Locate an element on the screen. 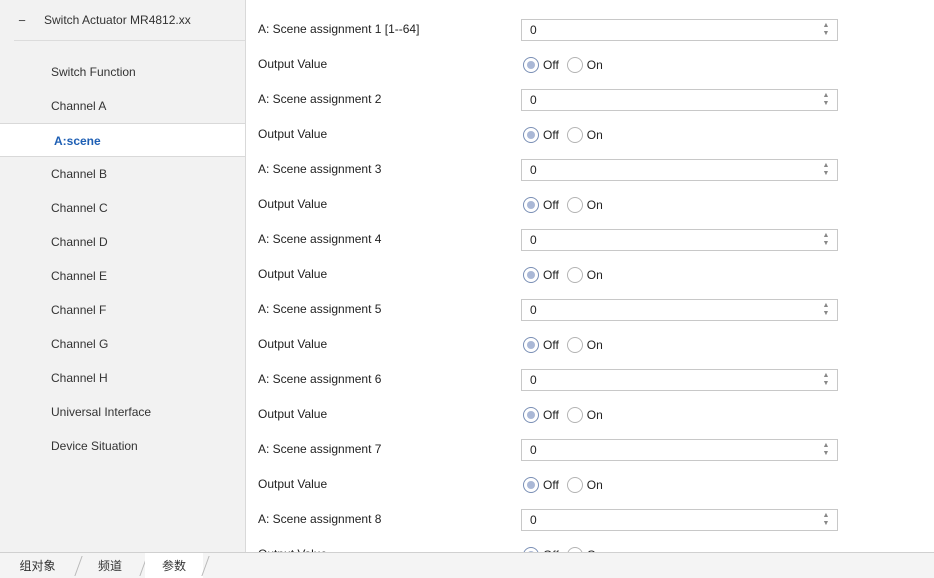 The image size is (934, 578). tree-root-device: − Switch Actuator MR4812.xx is located at coordinates (122, 20).